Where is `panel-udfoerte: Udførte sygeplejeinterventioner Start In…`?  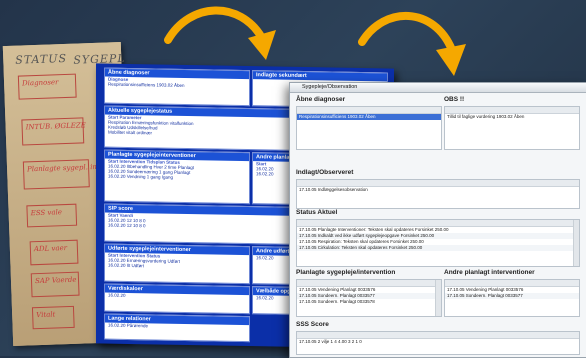 panel-udfoerte: Udførte sygeplejeinterventioner Start In… is located at coordinates (177, 264).